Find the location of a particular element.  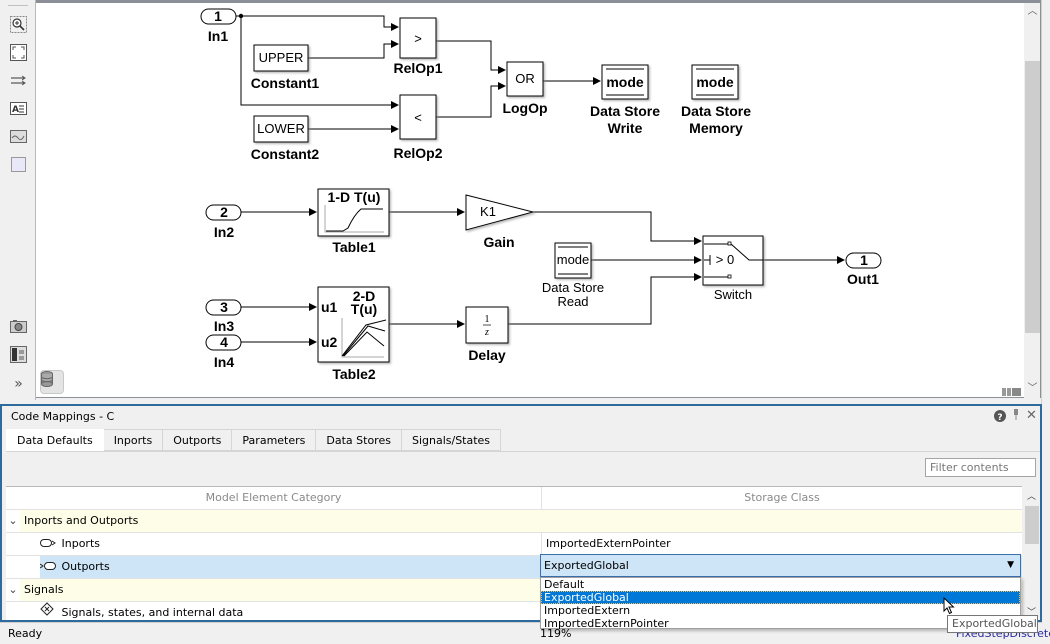

storage-class-cell: ImportedExternPointer is located at coordinates (781, 544).